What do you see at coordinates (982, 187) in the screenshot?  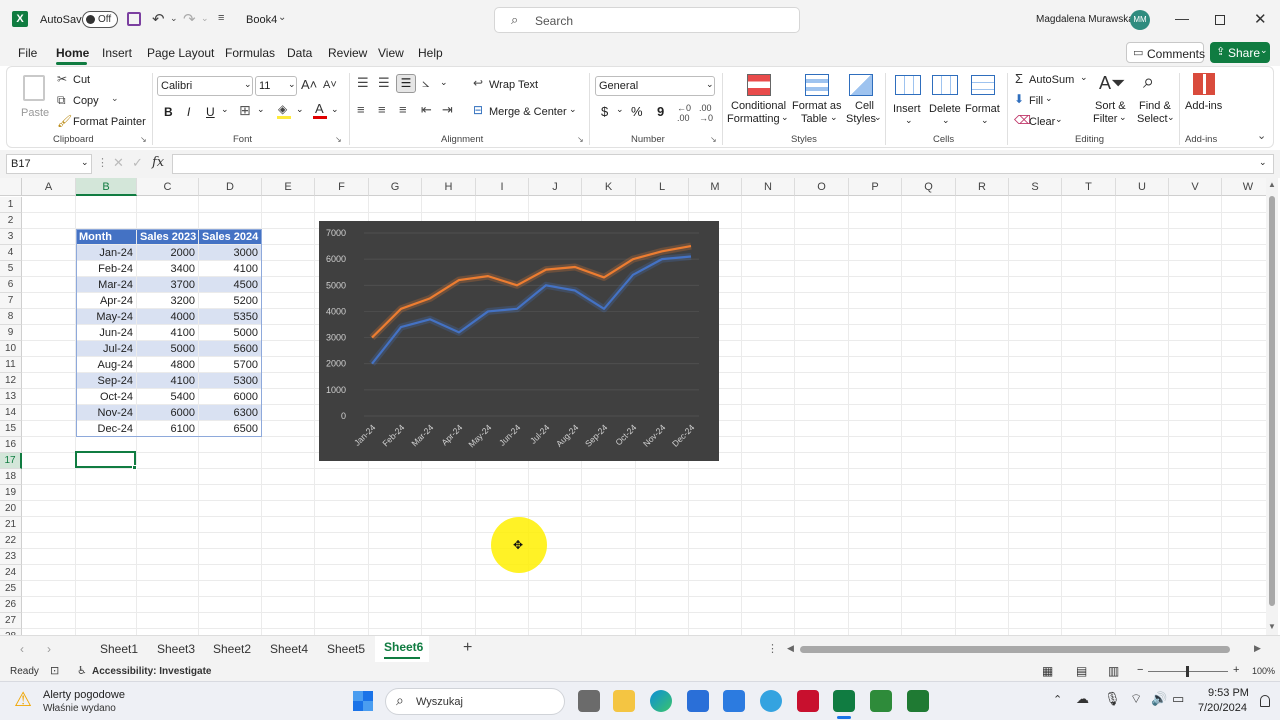 I see `column-header: R` at bounding box center [982, 187].